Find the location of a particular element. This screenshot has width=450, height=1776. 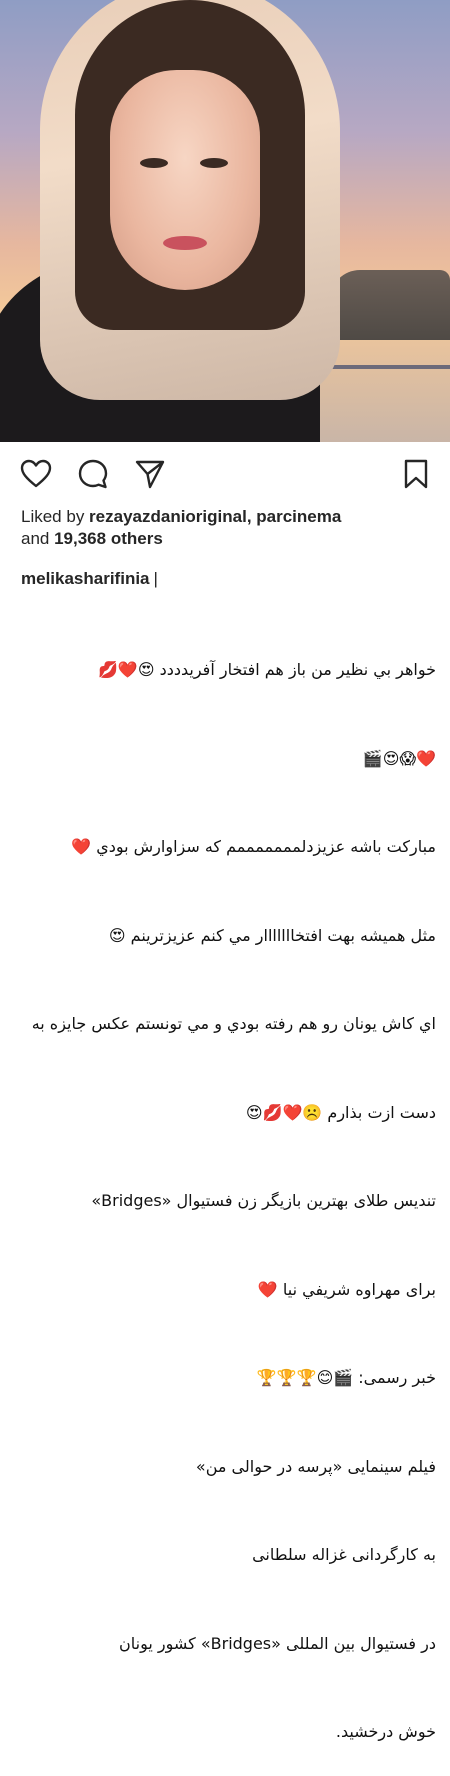

face is located at coordinates (185, 180).